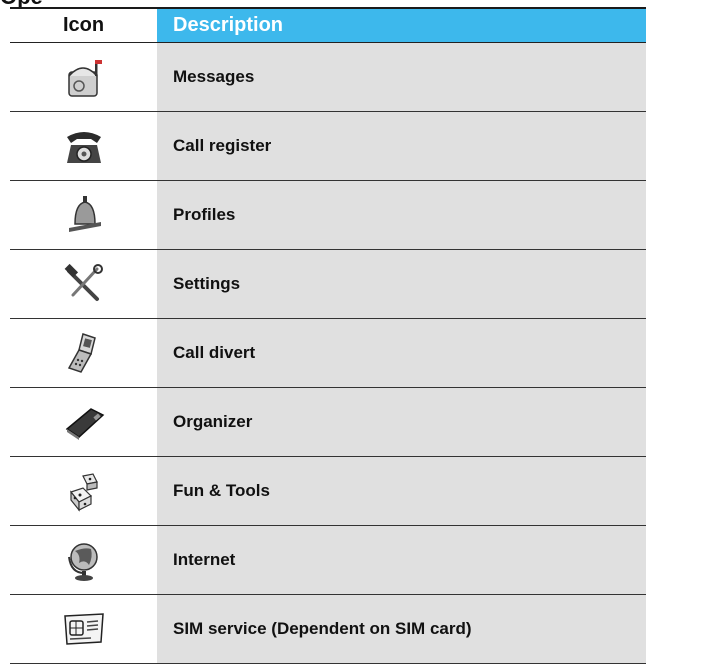 The image size is (712, 664). I want to click on table-row: SIM service (Dependent on SIM card), so click(328, 629).